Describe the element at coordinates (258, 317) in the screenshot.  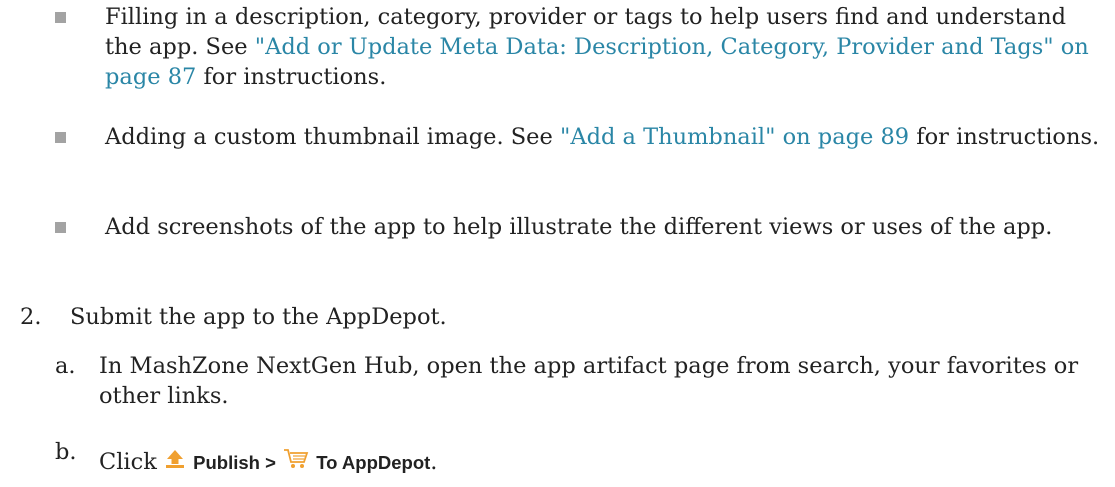
I see `step-text: Submit the app to the AppDepot.` at that location.